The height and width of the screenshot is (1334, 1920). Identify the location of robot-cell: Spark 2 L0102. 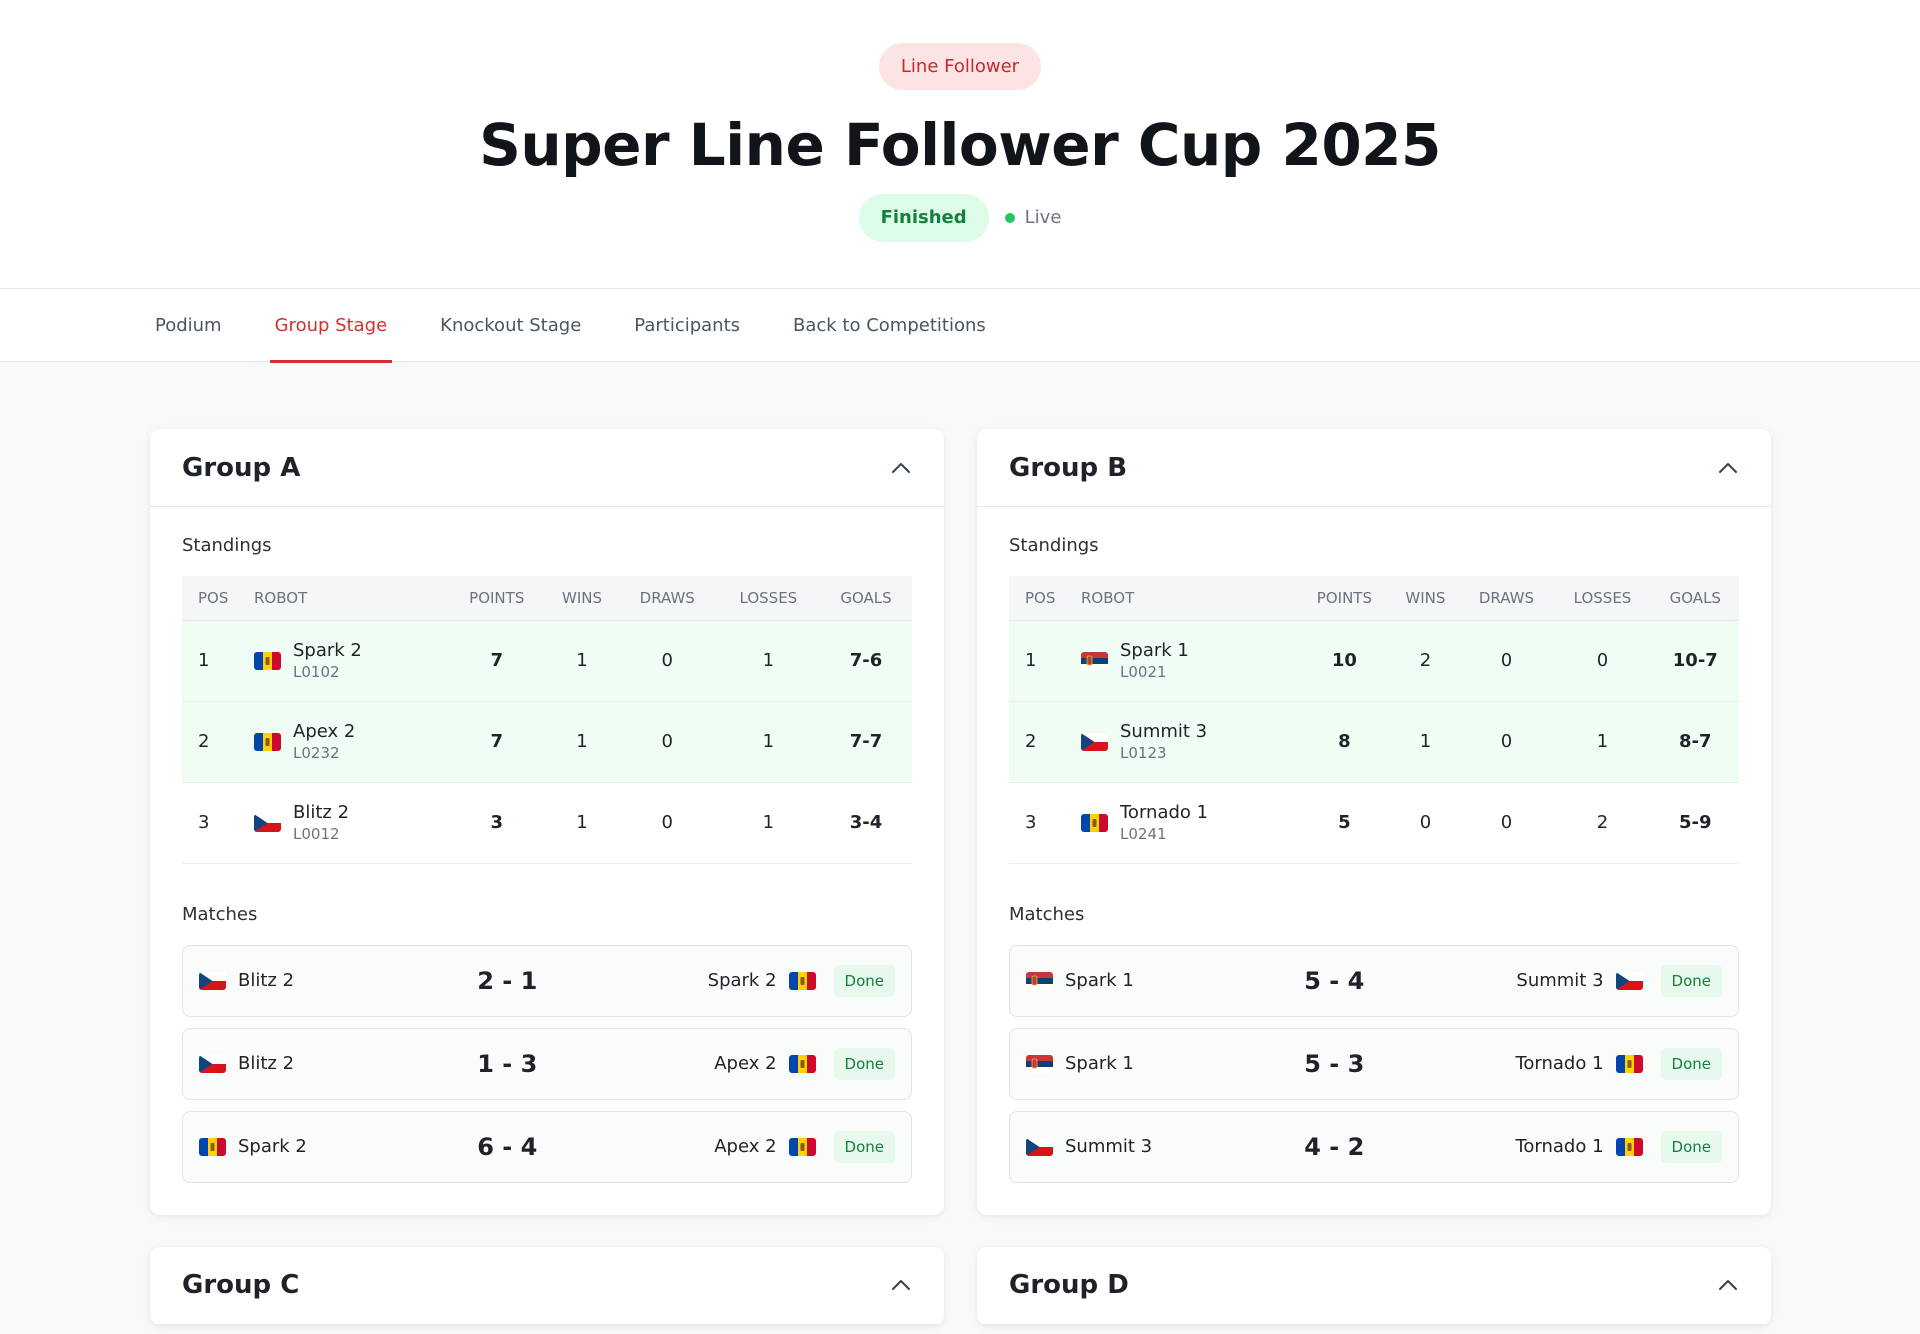
(350, 660).